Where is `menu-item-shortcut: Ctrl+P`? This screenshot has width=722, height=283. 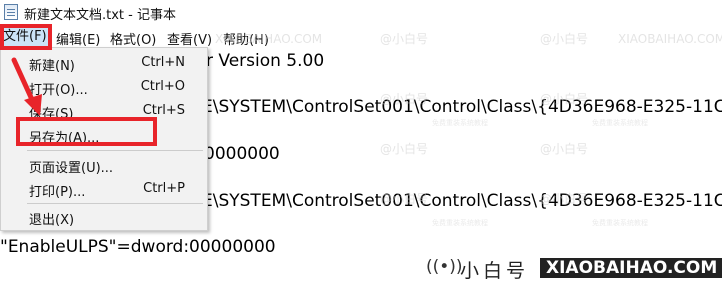 menu-item-shortcut: Ctrl+P is located at coordinates (164, 188).